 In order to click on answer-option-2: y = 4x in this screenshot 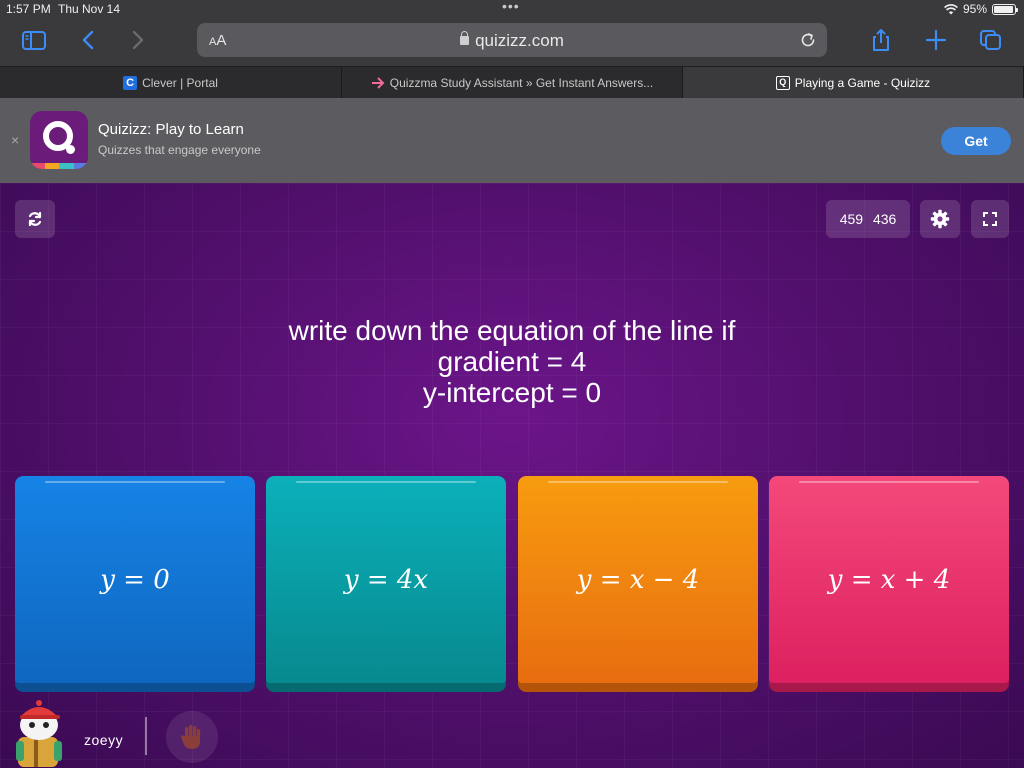, I will do `click(386, 584)`.